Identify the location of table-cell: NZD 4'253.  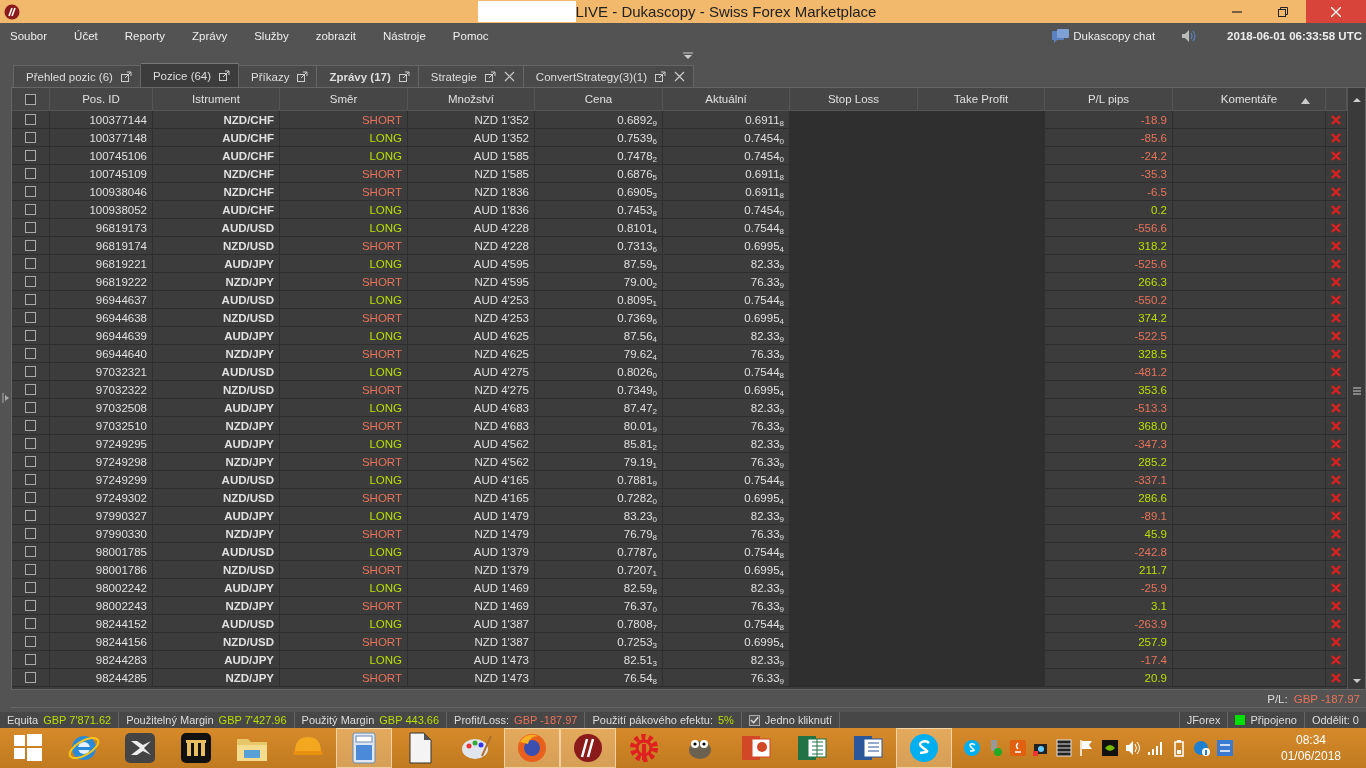
(501, 317).